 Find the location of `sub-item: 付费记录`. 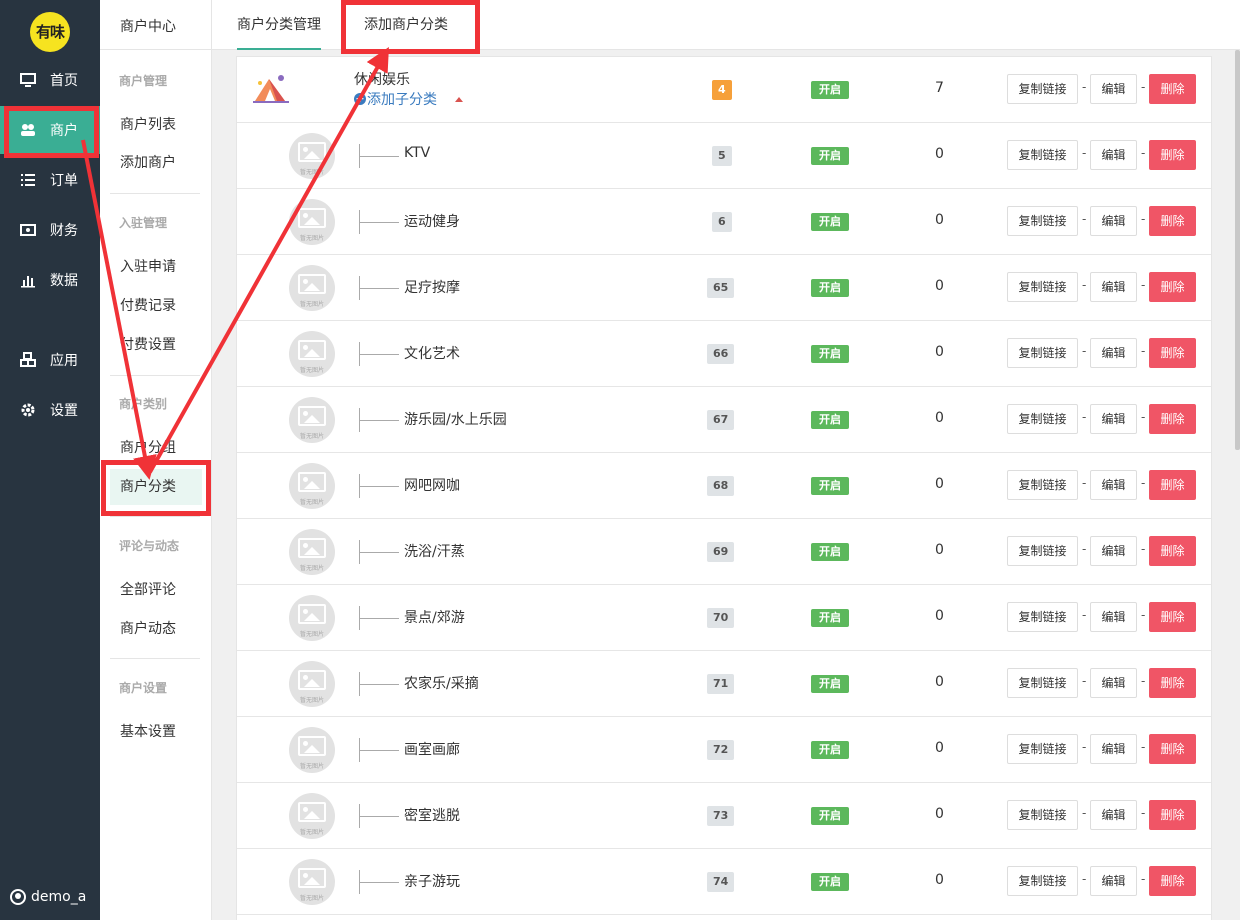

sub-item: 付费记录 is located at coordinates (156, 306).